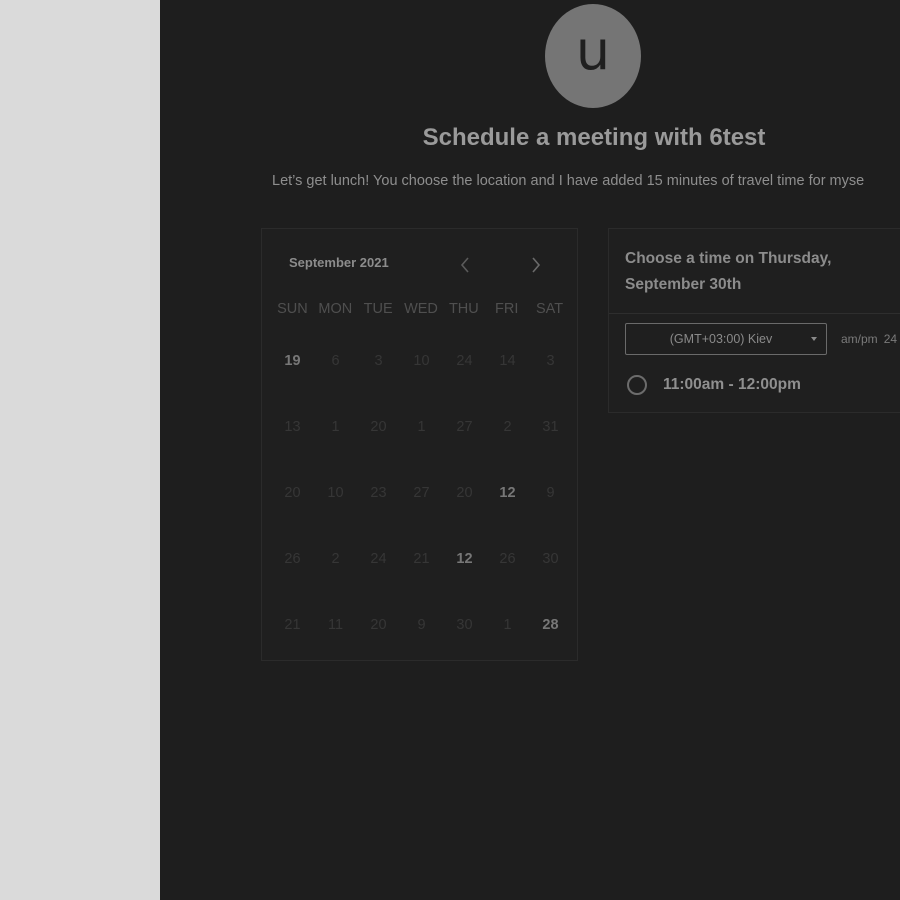 The height and width of the screenshot is (900, 900). What do you see at coordinates (721, 339) in the screenshot?
I see `timezone-value: (GMT+03:00) Kiev` at bounding box center [721, 339].